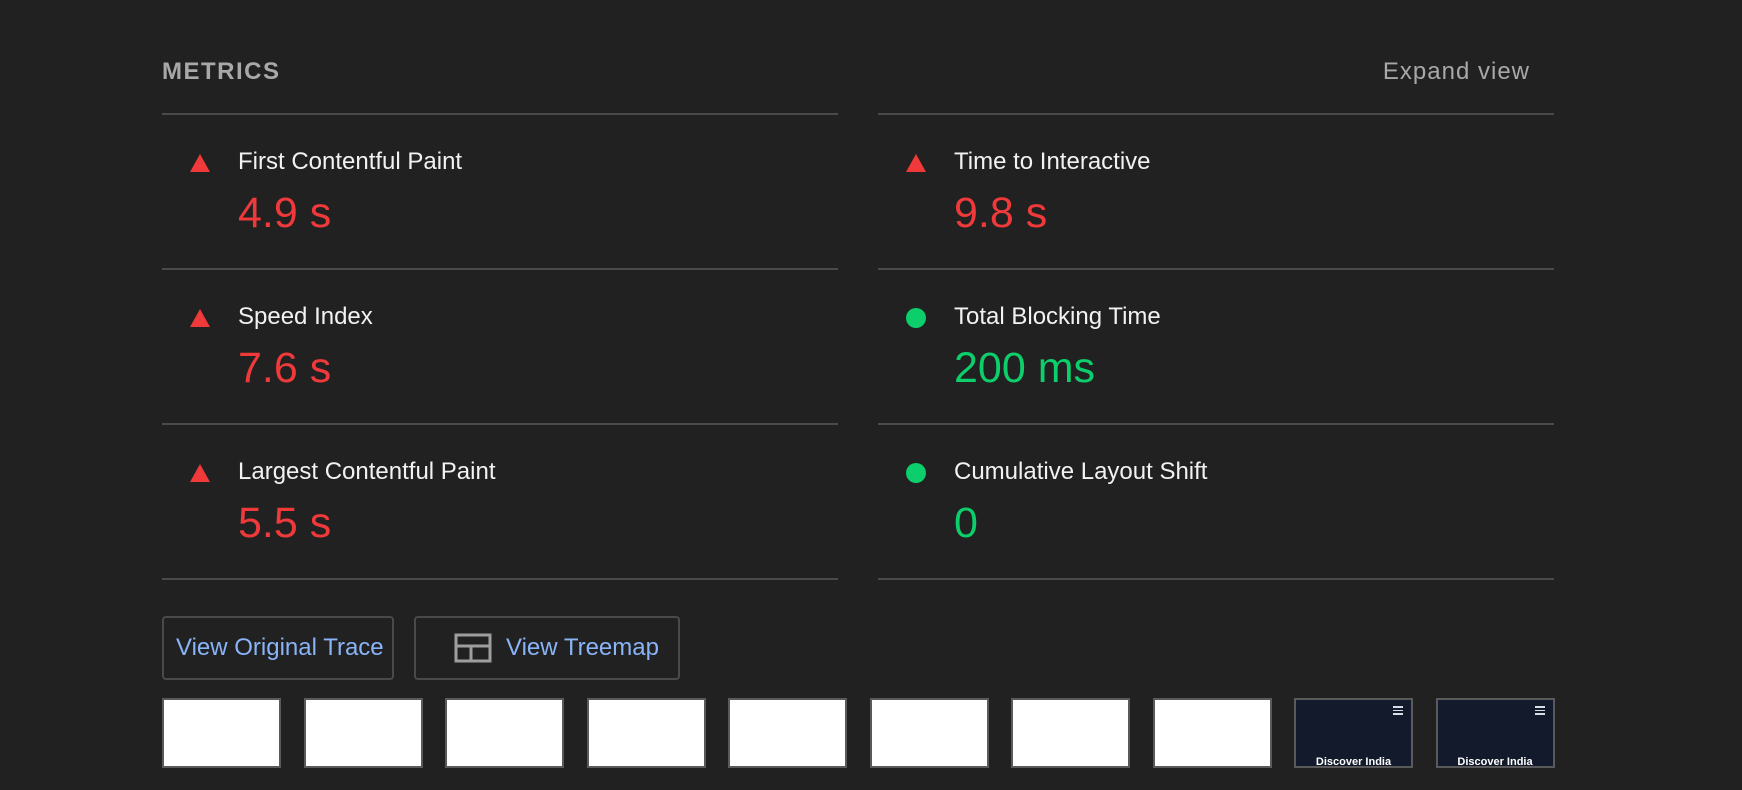 The image size is (1742, 790). What do you see at coordinates (1456, 72) in the screenshot?
I see `expand-view-toggle: Expand view` at bounding box center [1456, 72].